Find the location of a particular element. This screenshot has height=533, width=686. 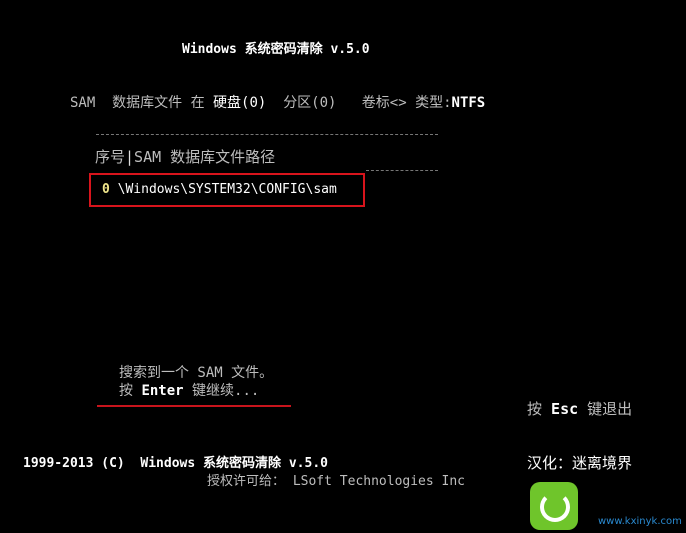

watermark-url: www.kxinyk.com is located at coordinates (640, 521).